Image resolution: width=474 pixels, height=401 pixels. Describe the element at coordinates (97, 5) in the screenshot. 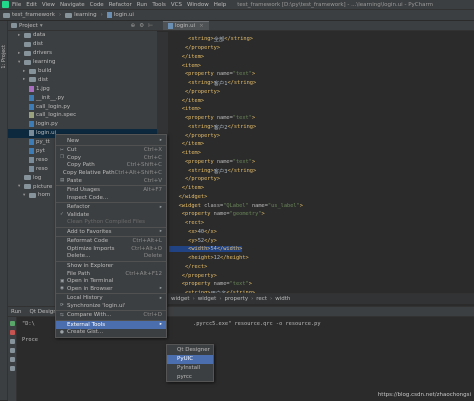

I see `menu-code: Code` at that location.